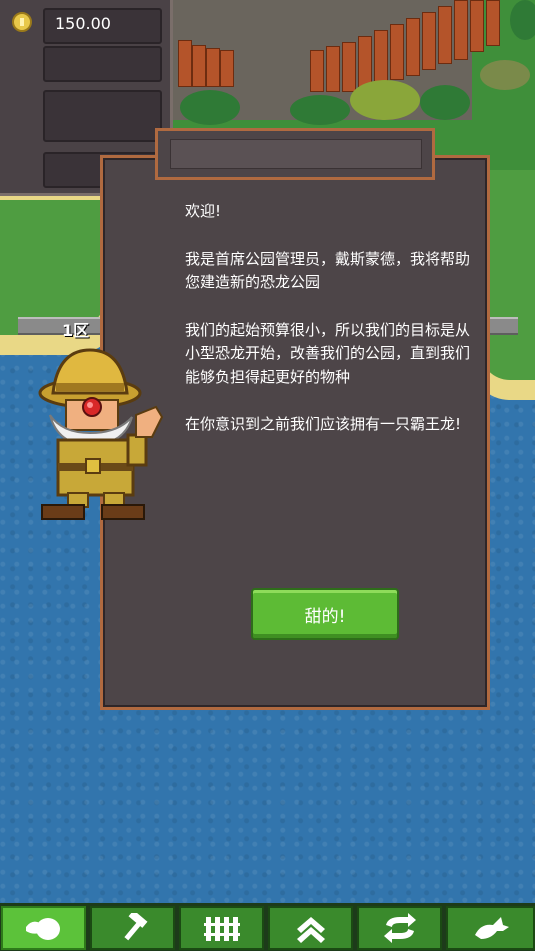 The height and width of the screenshot is (951, 535). What do you see at coordinates (22, 22) in the screenshot?
I see `coin-icon` at bounding box center [22, 22].